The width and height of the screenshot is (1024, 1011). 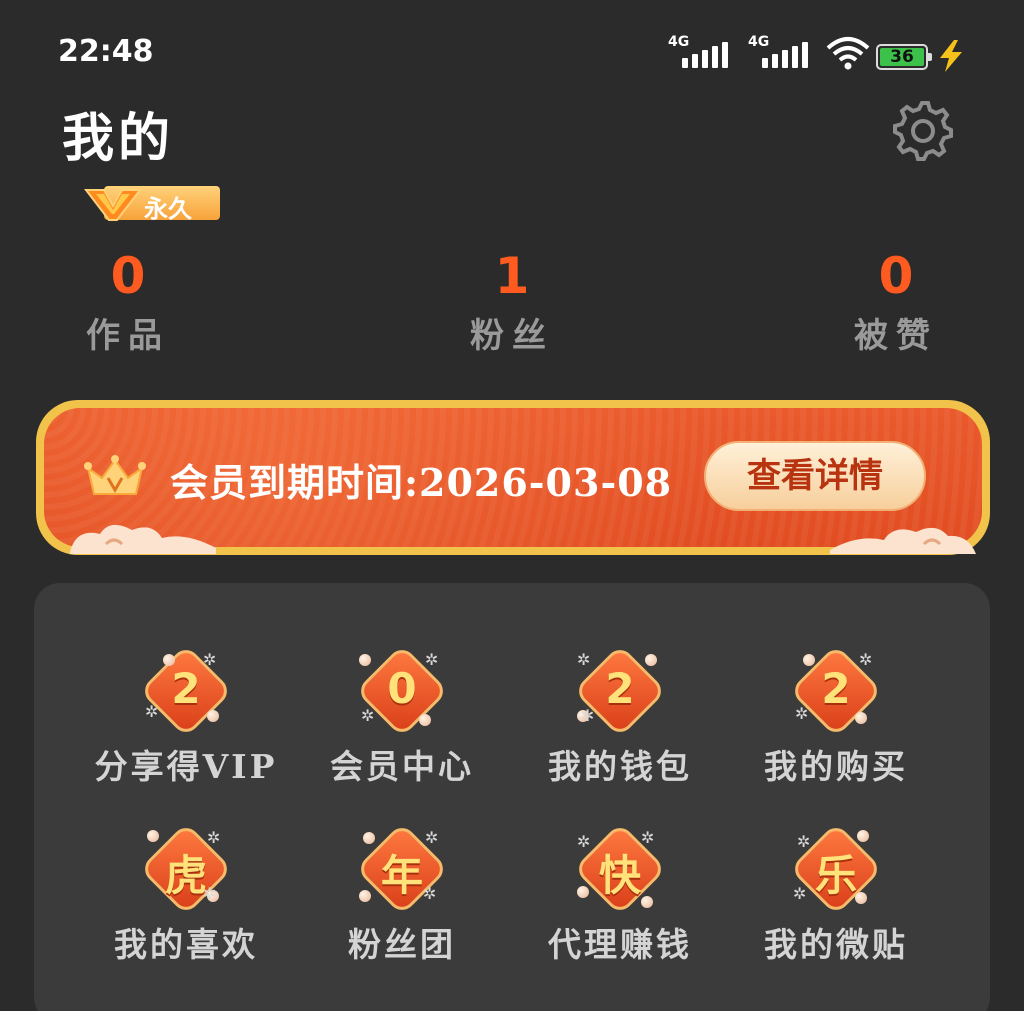 I want to click on menu-item: 年 ✲ ✲ 粉丝团, so click(x=402, y=899).